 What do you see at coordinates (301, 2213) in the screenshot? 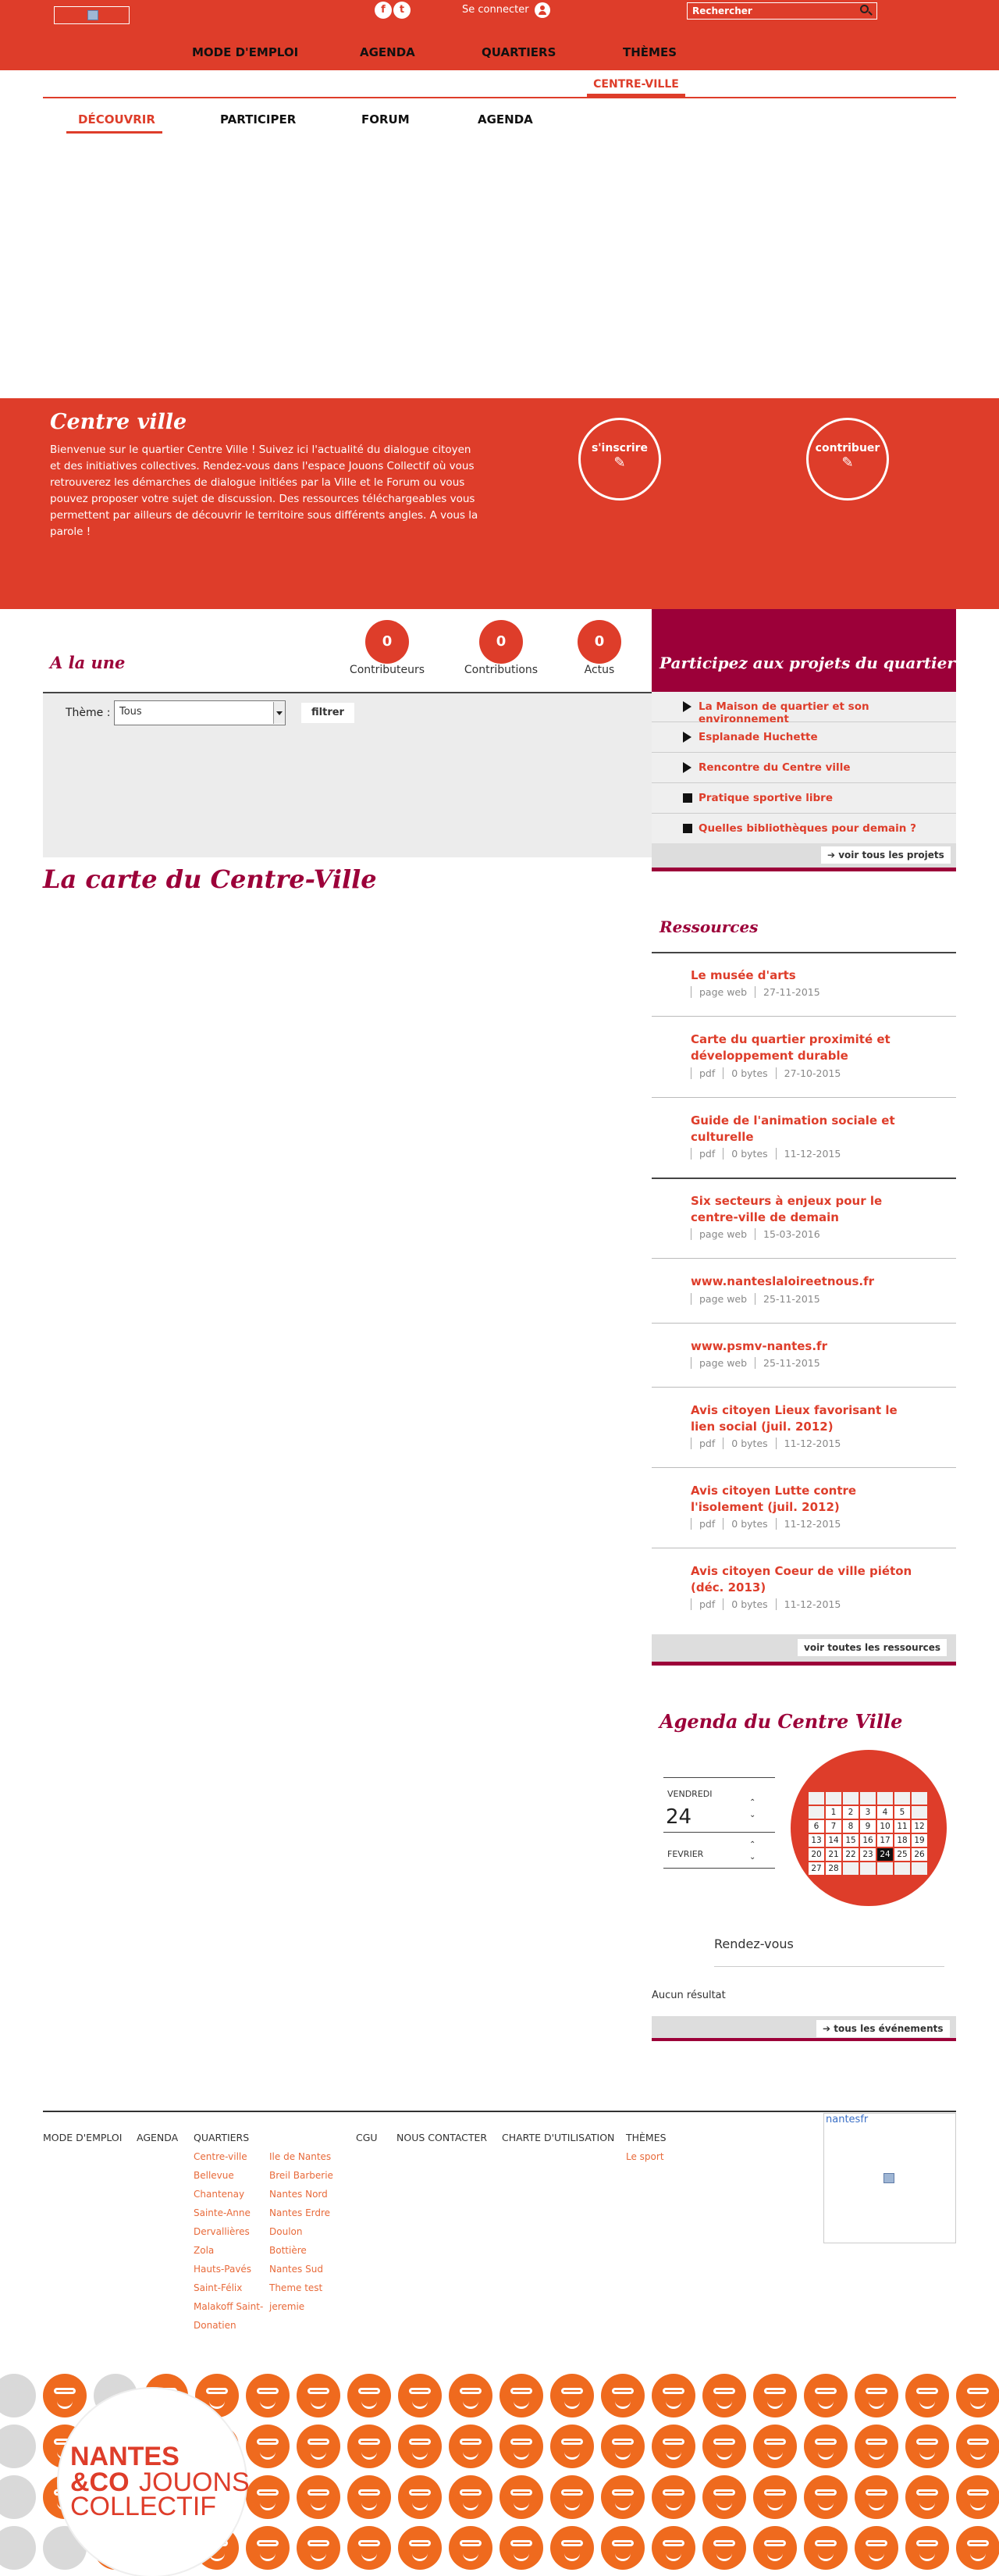
I see `footer-quartier-link: Nantes Erdre` at bounding box center [301, 2213].